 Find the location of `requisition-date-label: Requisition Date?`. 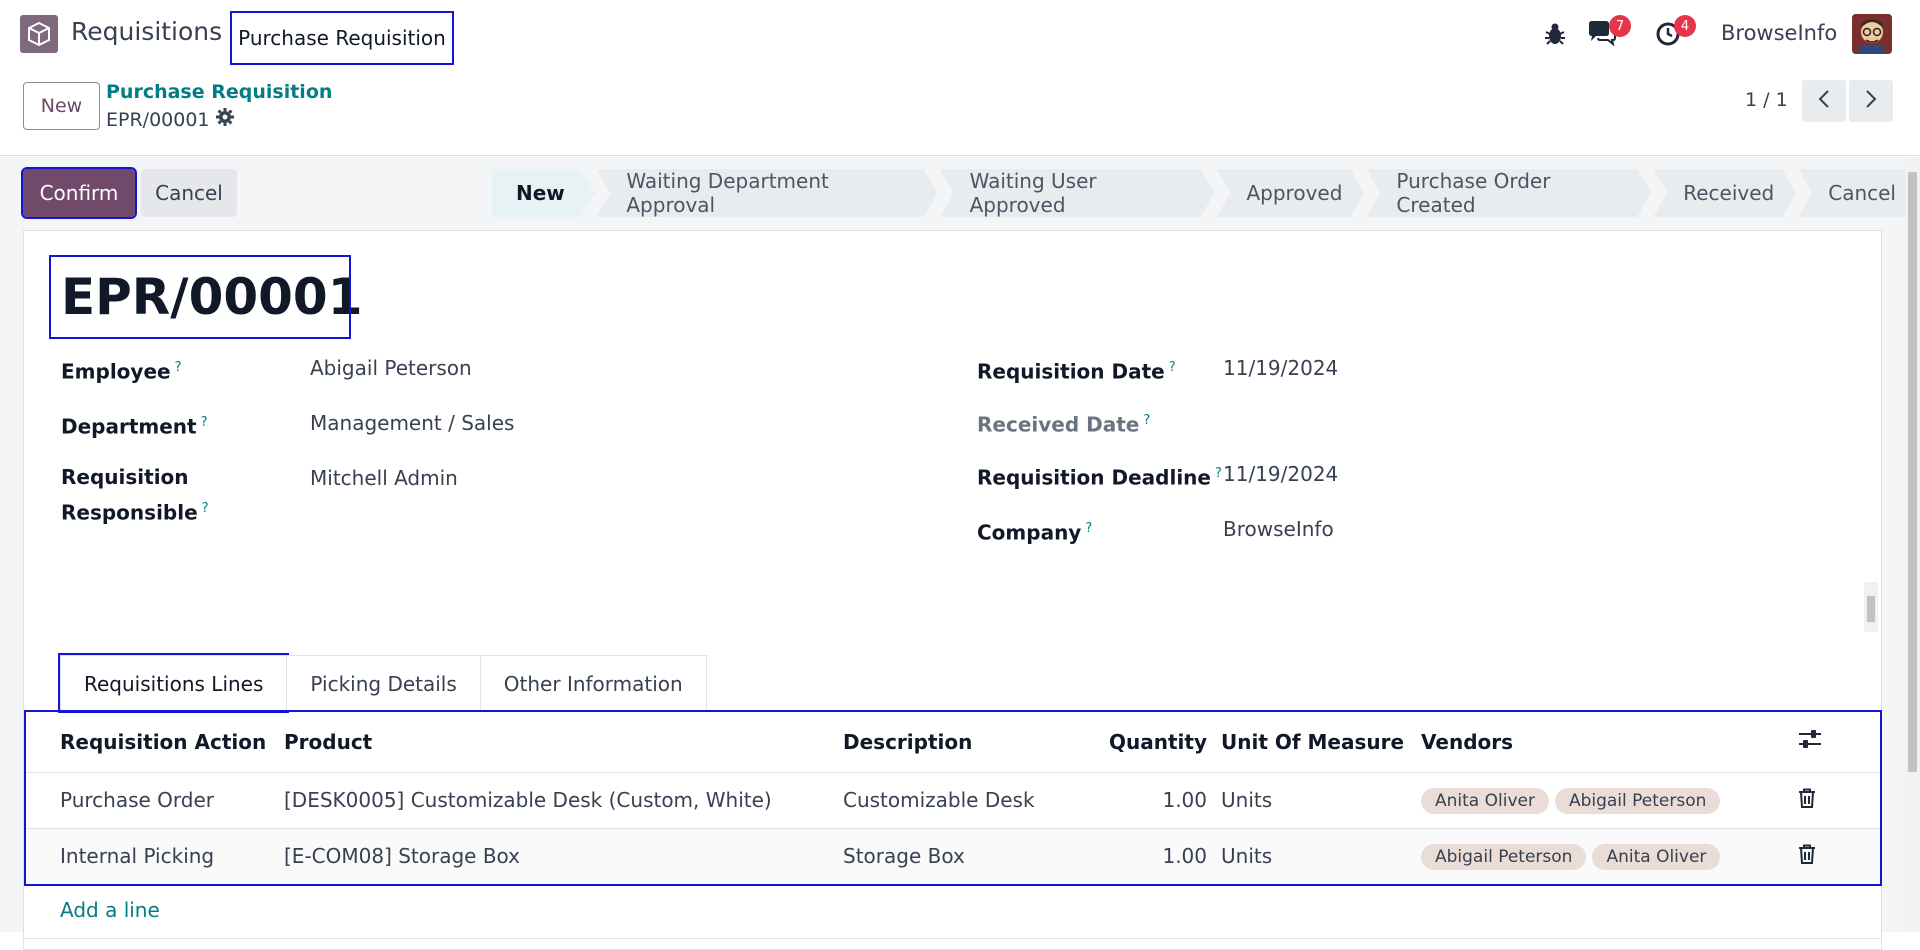

requisition-date-label: Requisition Date? is located at coordinates (1076, 370).